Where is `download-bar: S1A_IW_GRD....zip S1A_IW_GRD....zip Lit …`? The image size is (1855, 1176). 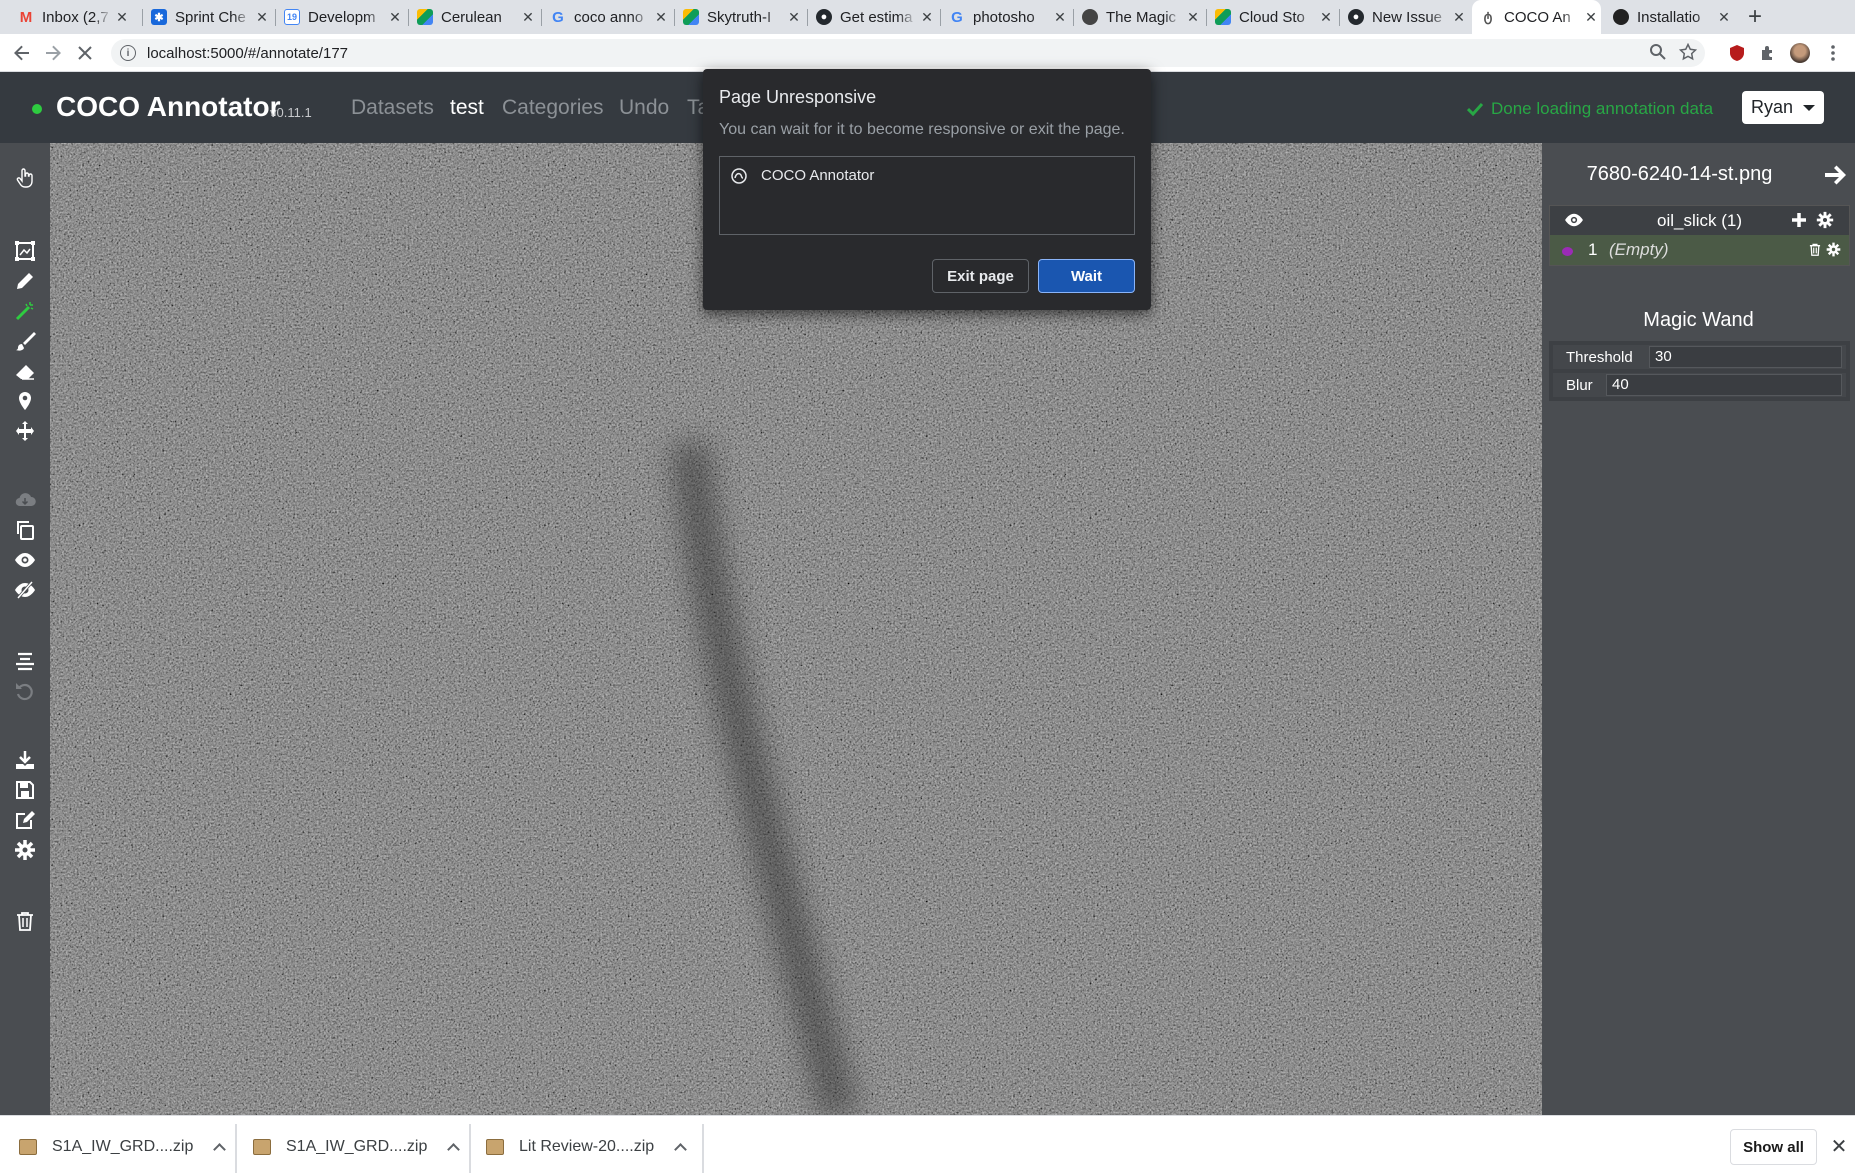 download-bar: S1A_IW_GRD....zip S1A_IW_GRD....zip Lit … is located at coordinates (927, 1145).